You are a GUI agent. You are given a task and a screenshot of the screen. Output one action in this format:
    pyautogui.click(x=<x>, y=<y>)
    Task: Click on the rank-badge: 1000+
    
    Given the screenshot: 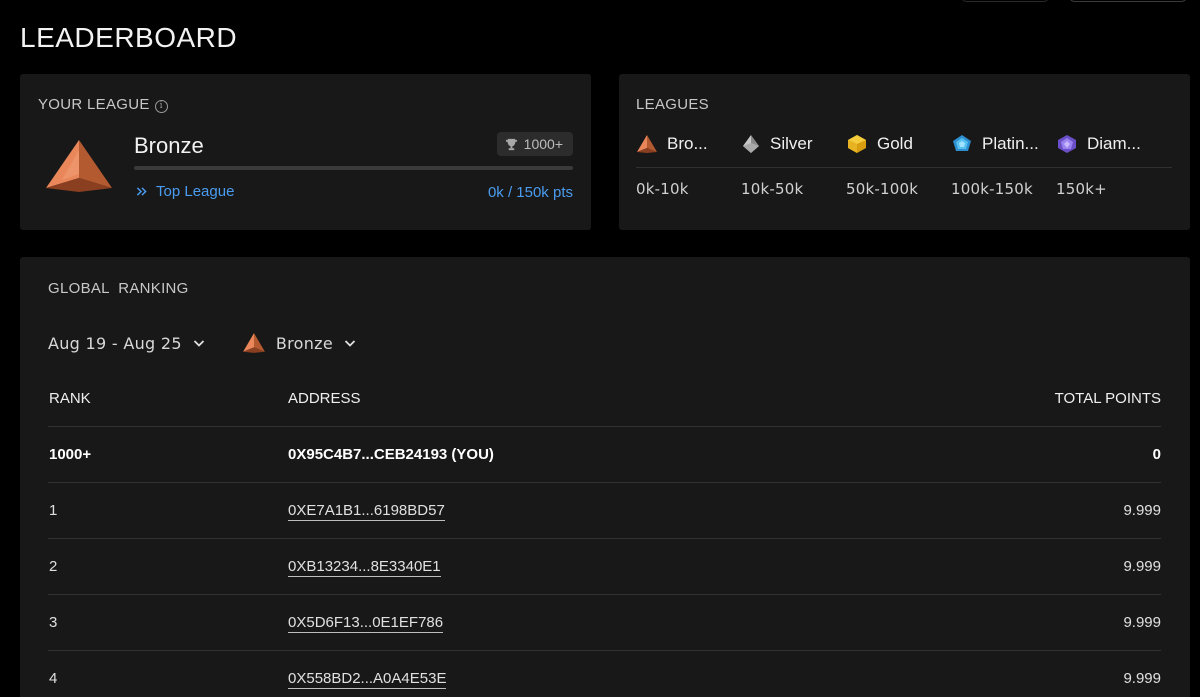 What is the action you would take?
    pyautogui.click(x=534, y=144)
    